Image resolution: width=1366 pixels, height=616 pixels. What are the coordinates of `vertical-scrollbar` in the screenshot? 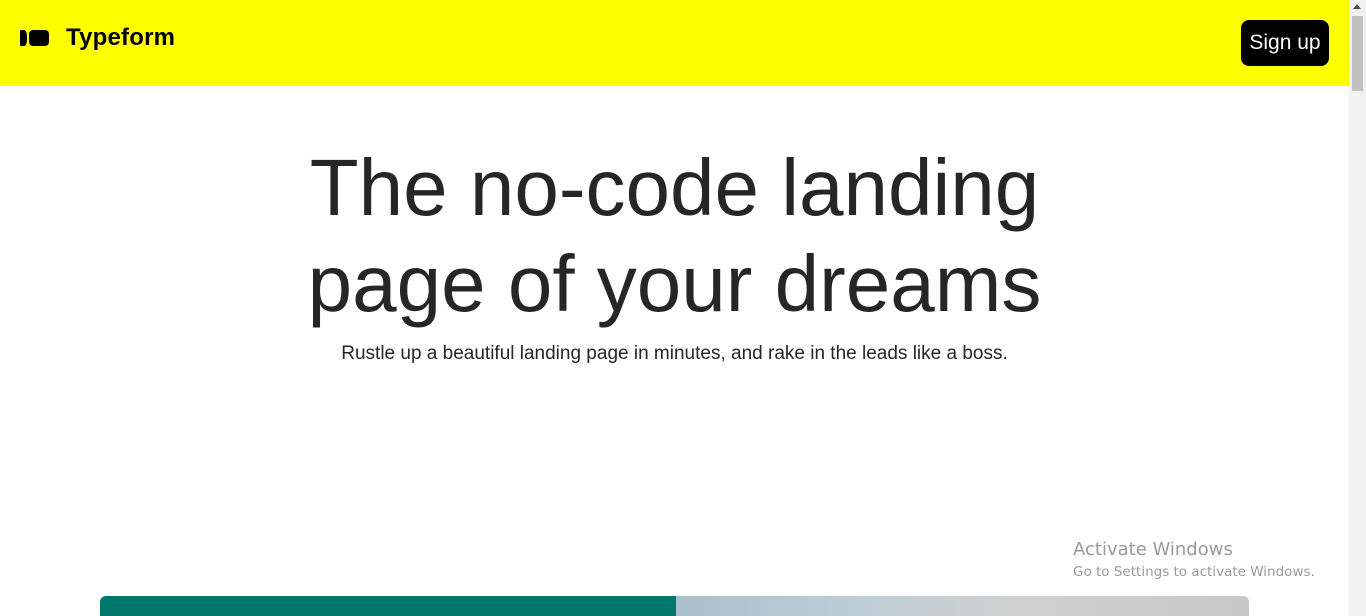 It's located at (1357, 308).